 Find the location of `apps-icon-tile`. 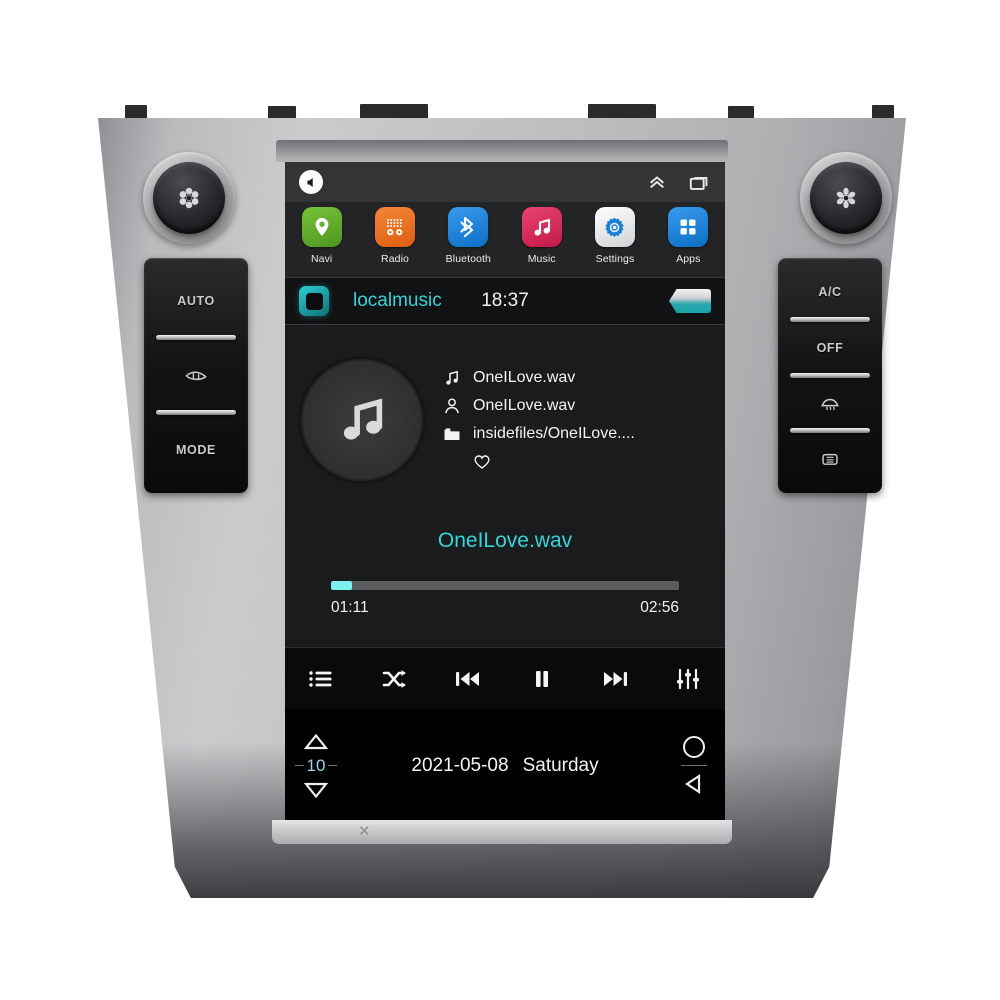

apps-icon-tile is located at coordinates (688, 227).